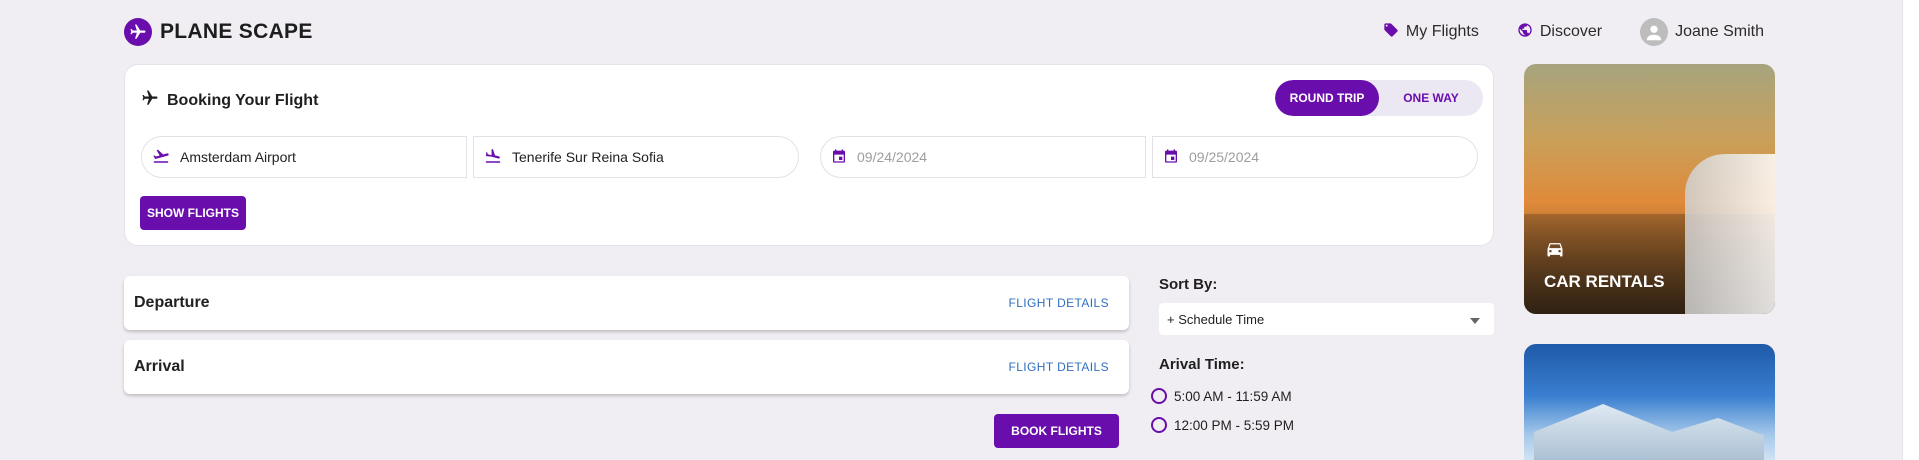  What do you see at coordinates (138, 32) in the screenshot?
I see `plane-logo-icon` at bounding box center [138, 32].